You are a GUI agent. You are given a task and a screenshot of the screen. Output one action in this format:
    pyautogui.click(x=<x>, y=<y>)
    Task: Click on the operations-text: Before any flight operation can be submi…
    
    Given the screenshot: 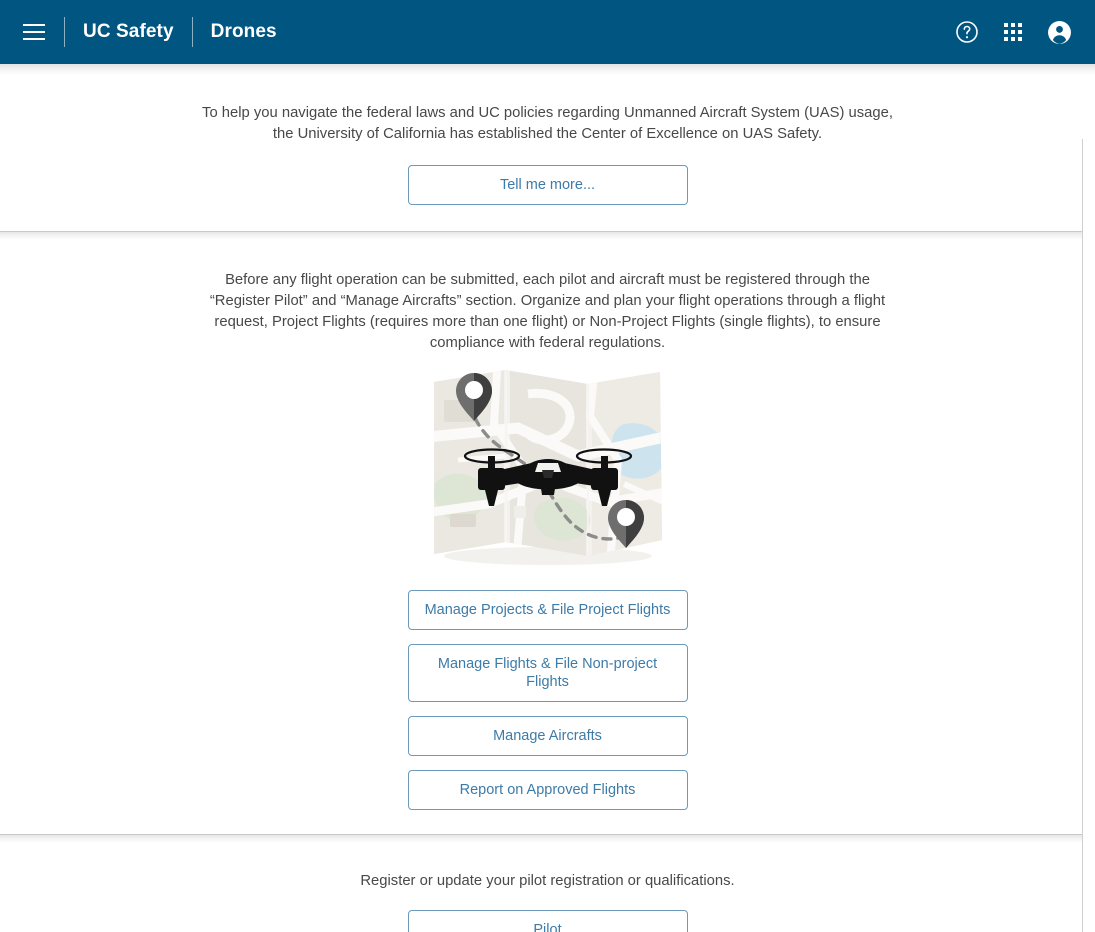 What is the action you would take?
    pyautogui.click(x=547, y=311)
    